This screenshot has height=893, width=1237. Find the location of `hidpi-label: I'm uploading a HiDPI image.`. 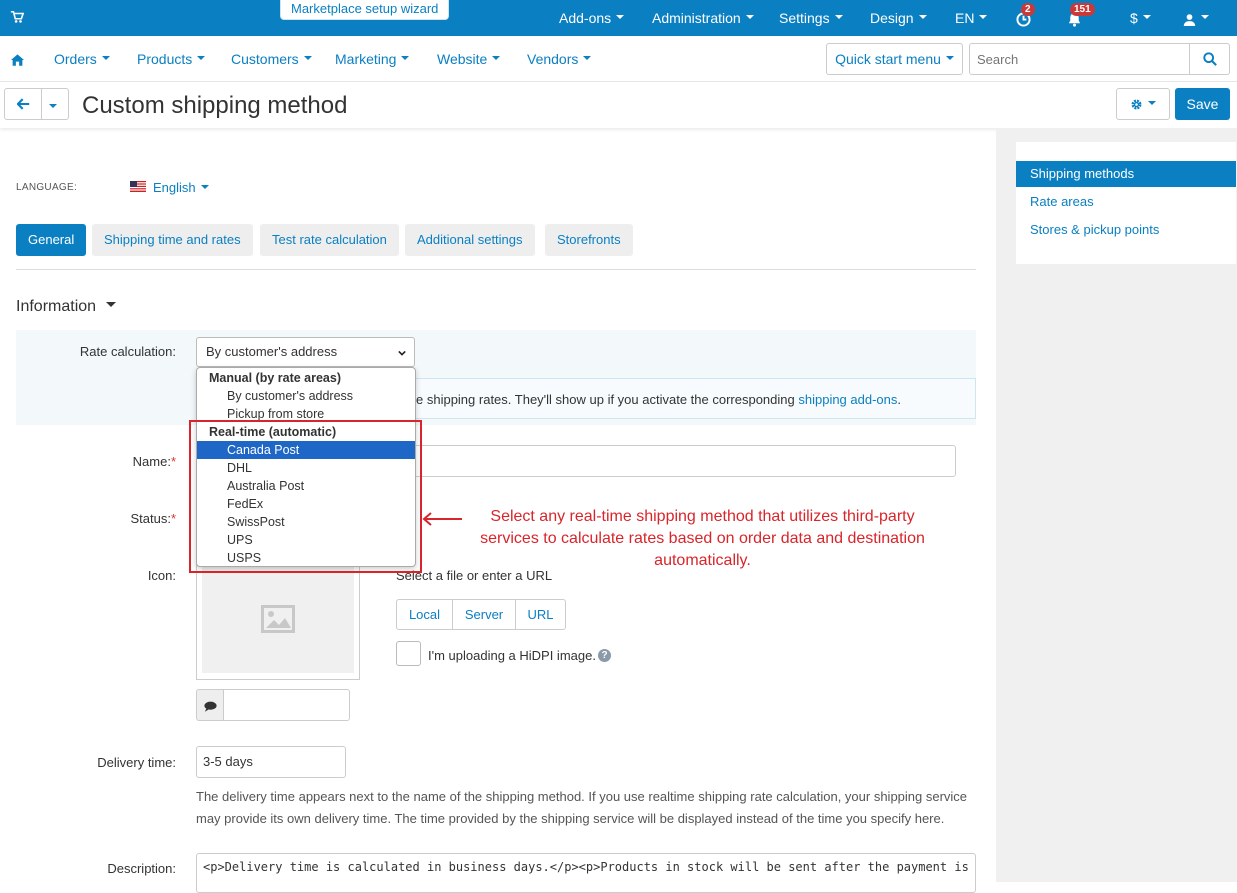

hidpi-label: I'm uploading a HiDPI image. is located at coordinates (512, 655).